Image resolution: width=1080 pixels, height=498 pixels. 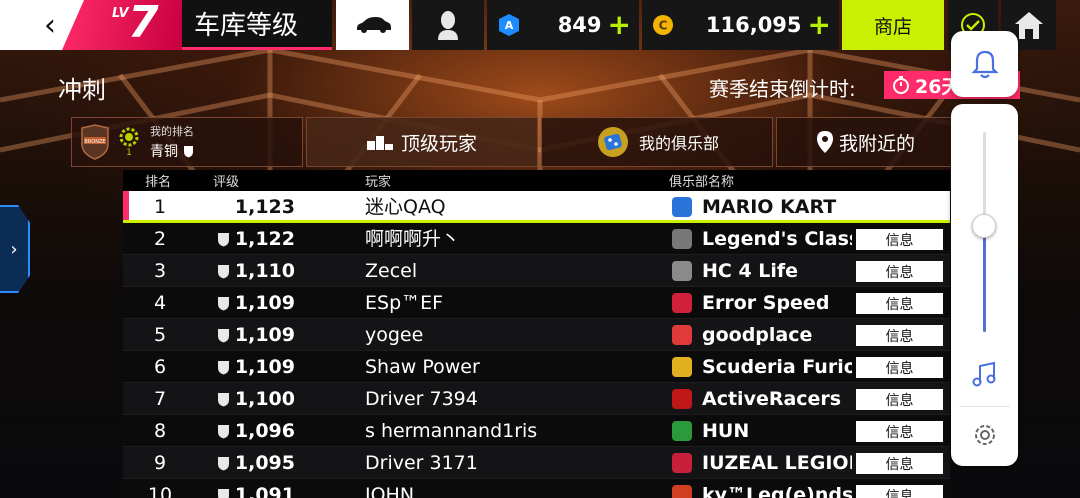 What do you see at coordinates (769, 207) in the screenshot?
I see `club-name-cell: MARIO KART` at bounding box center [769, 207].